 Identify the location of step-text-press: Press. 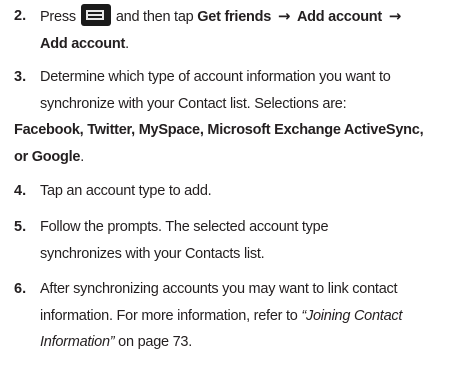
(58, 17).